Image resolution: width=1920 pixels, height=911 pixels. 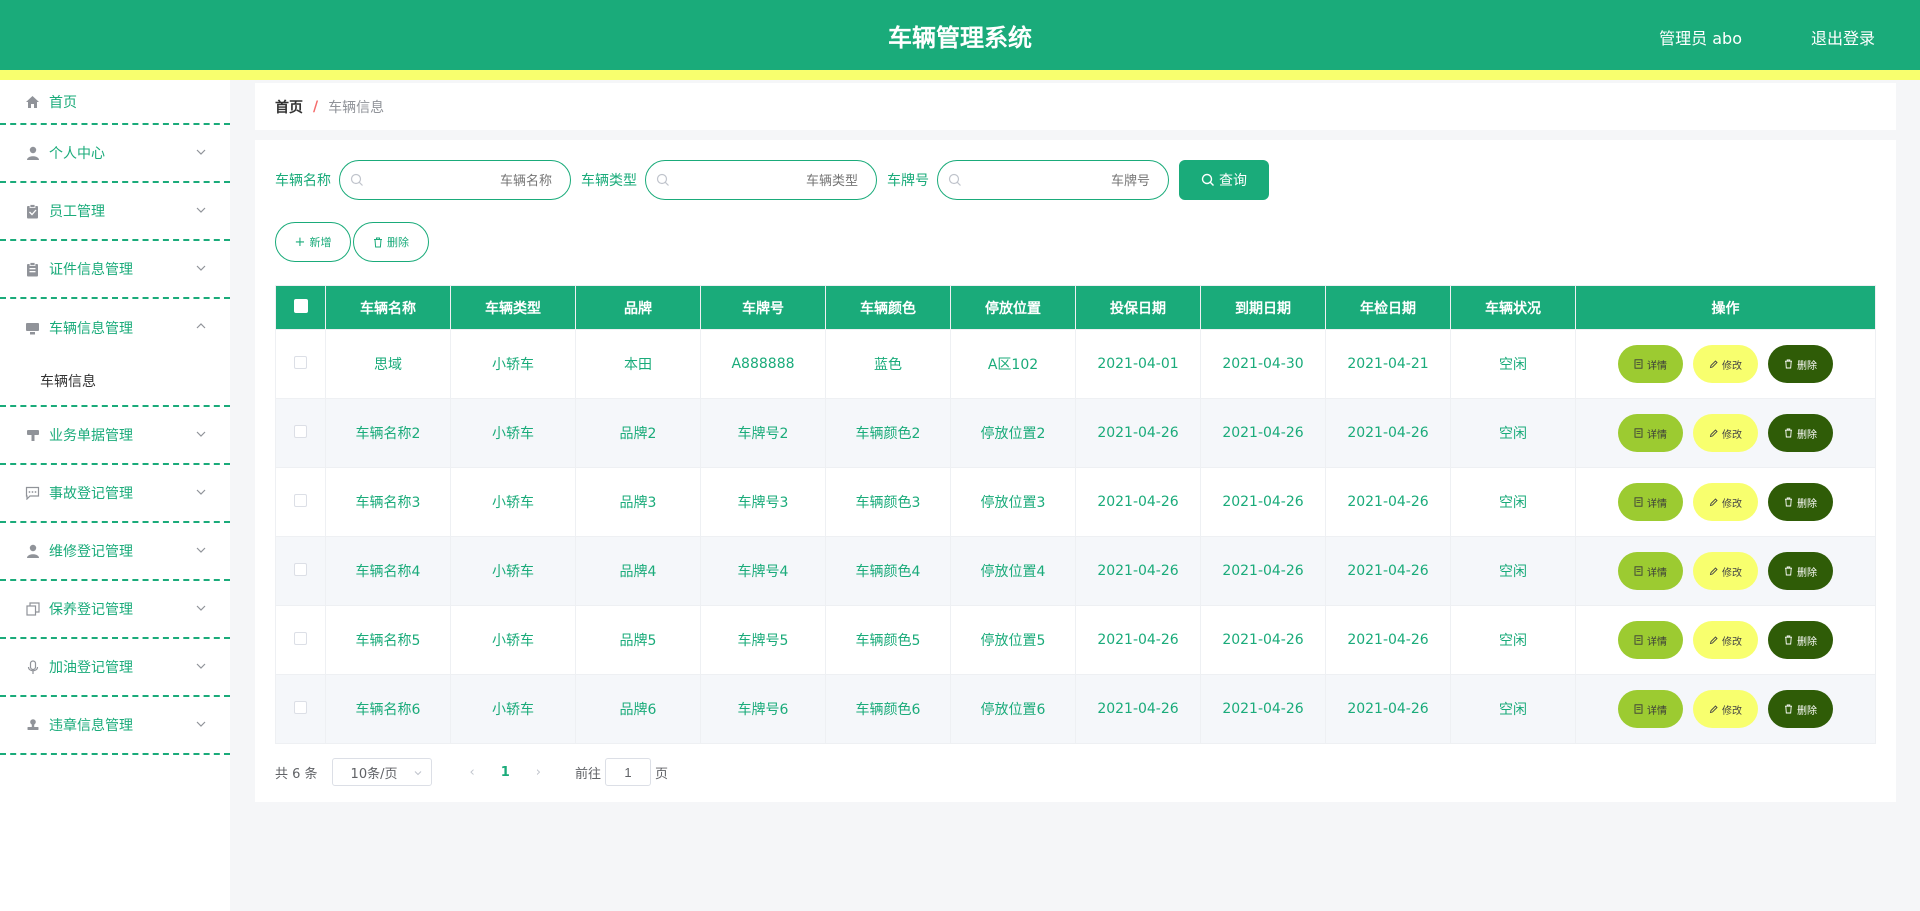 I want to click on bulk-delete-button: 删除, so click(x=391, y=242).